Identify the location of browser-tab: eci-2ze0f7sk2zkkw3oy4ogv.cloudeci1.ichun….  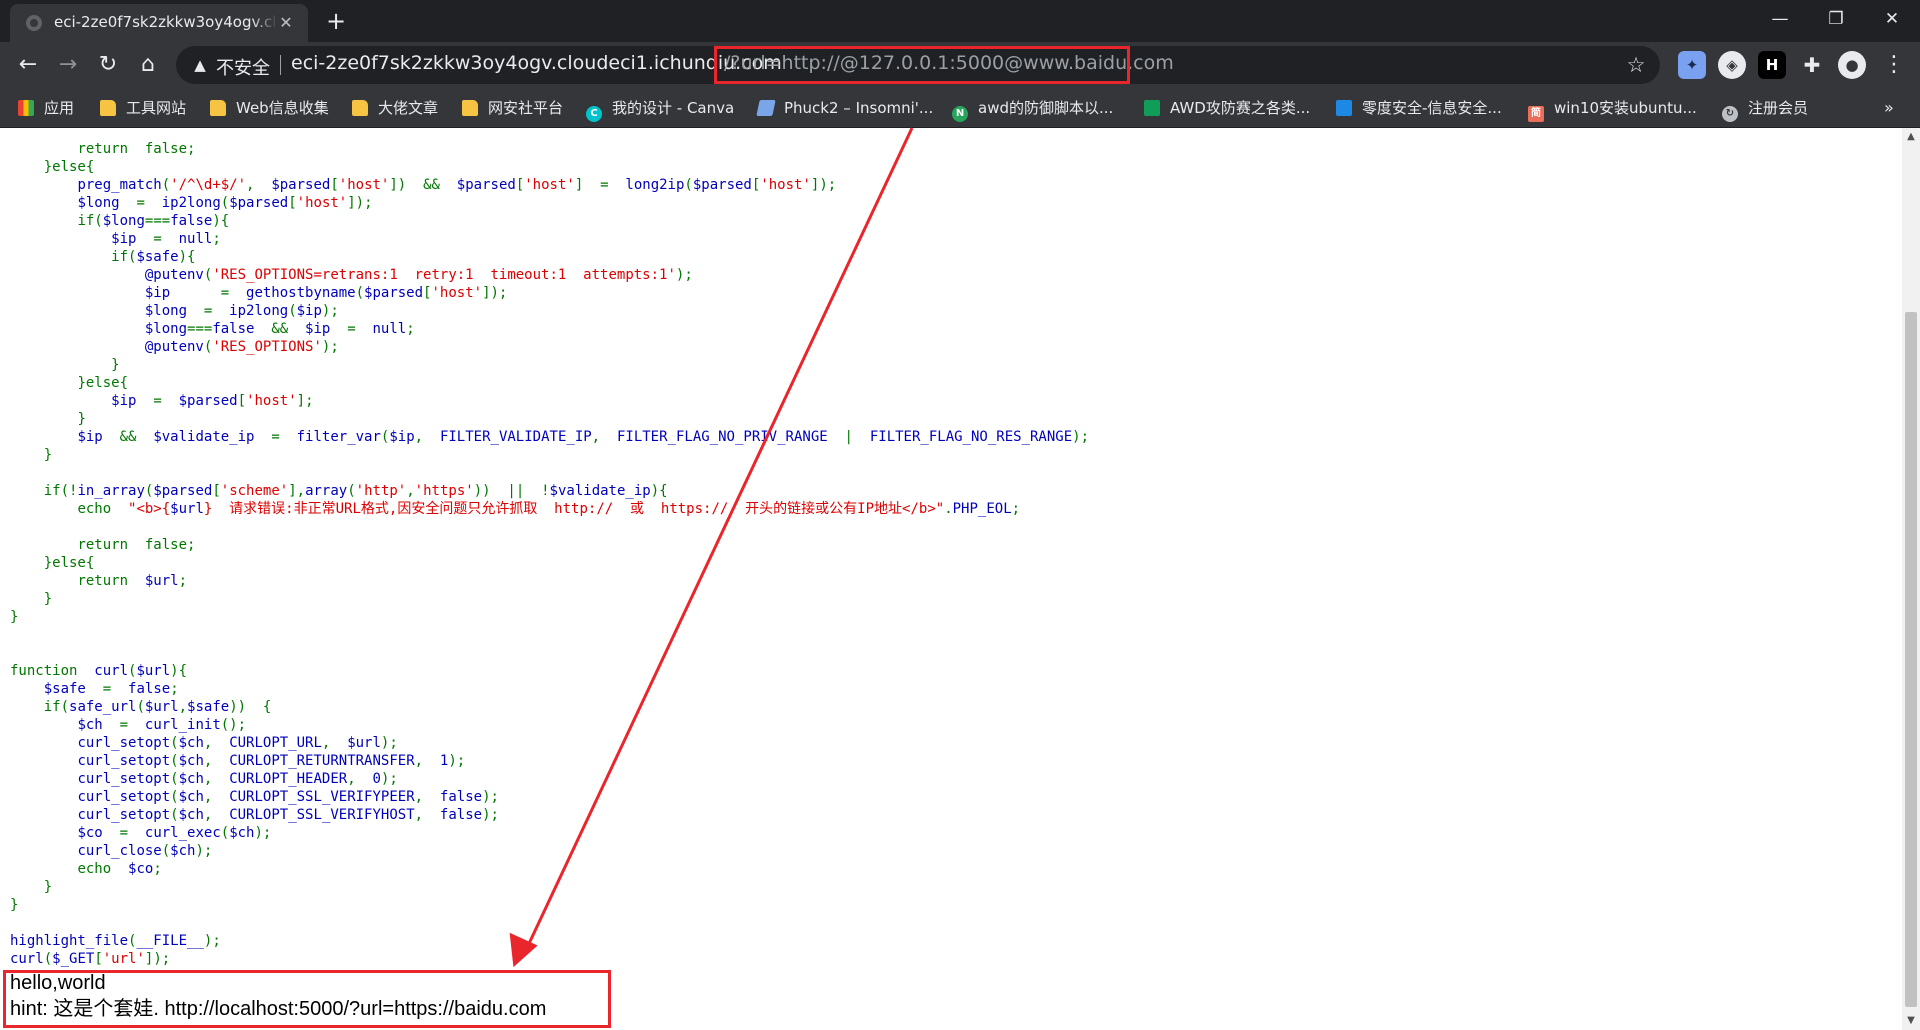
(159, 23).